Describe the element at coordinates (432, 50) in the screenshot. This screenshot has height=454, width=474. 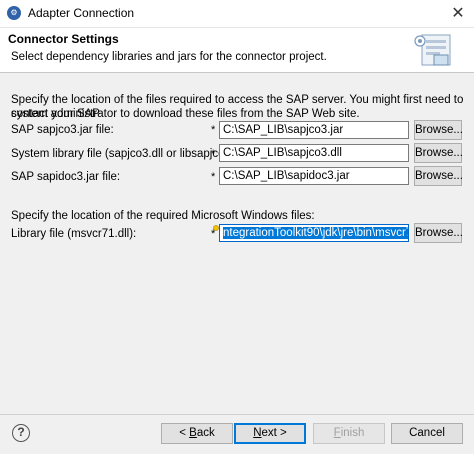
I see `connector-settings-icon` at that location.